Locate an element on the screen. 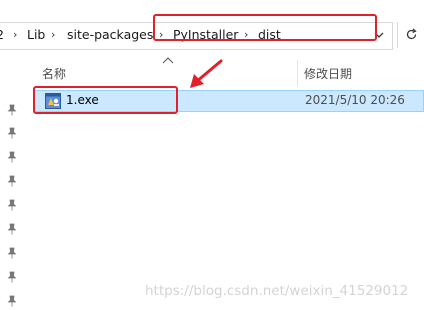  watermark-text: https://blog.csdn.net/weixin_41529012 is located at coordinates (277, 291).